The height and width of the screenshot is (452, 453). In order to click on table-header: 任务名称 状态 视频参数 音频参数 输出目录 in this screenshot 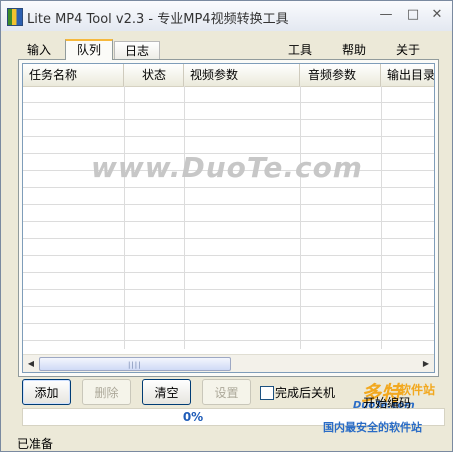, I will do `click(228, 75)`.